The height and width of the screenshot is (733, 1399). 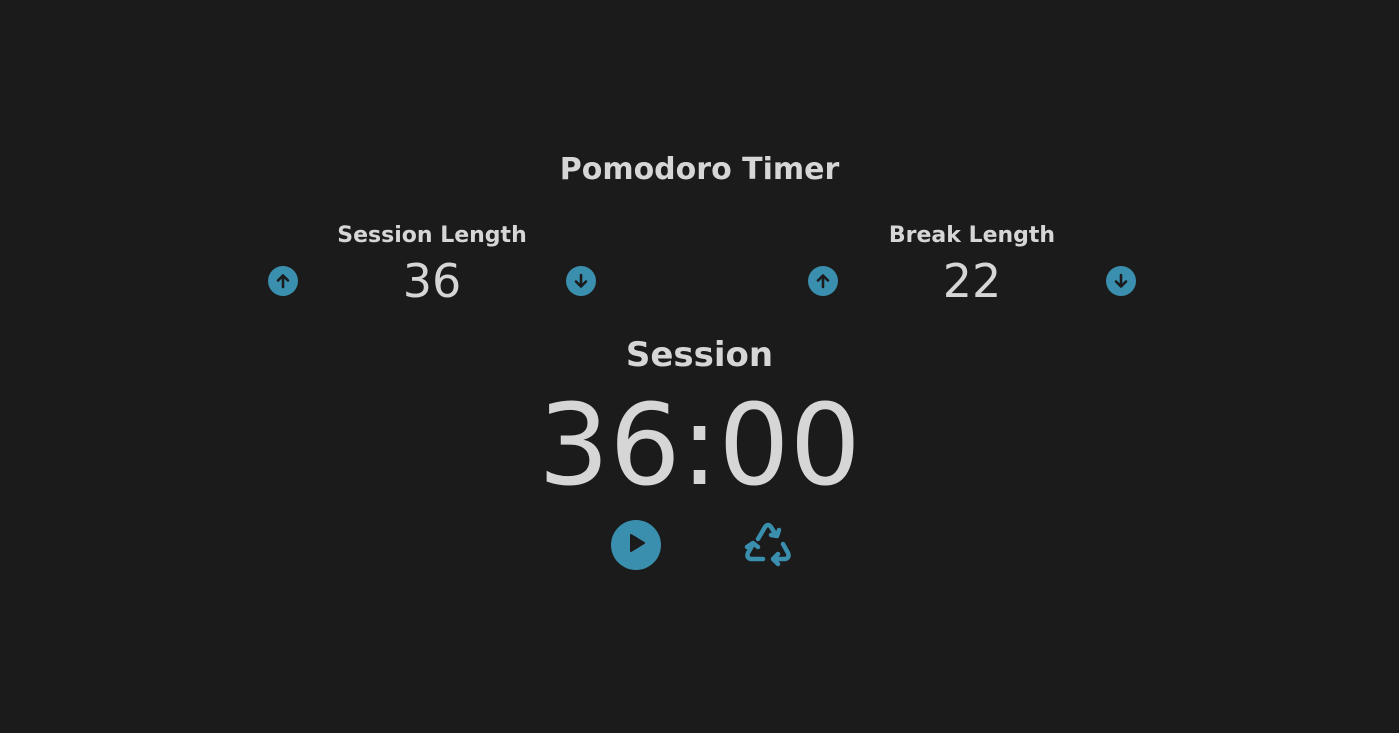 What do you see at coordinates (432, 281) in the screenshot?
I see `session-length-value: 36` at bounding box center [432, 281].